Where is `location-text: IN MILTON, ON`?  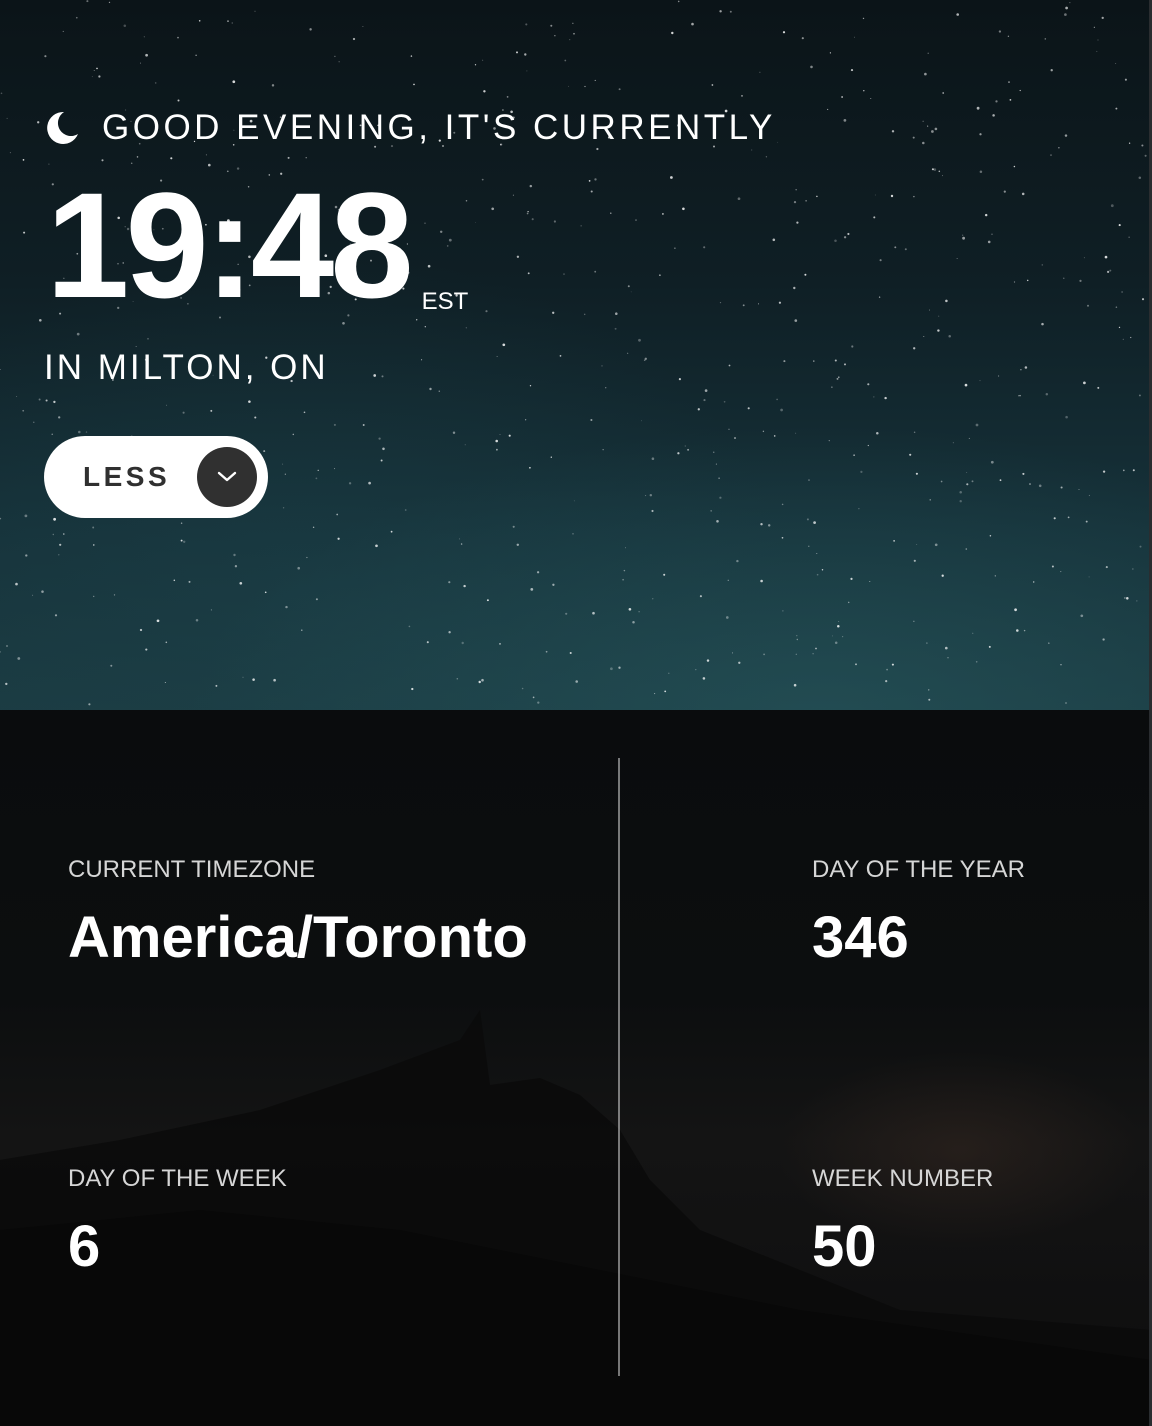
location-text: IN MILTON, ON is located at coordinates (186, 367).